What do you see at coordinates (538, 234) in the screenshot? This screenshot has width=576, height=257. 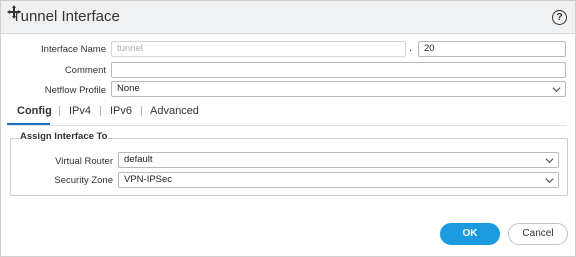 I see `cancel-button: Cancel` at bounding box center [538, 234].